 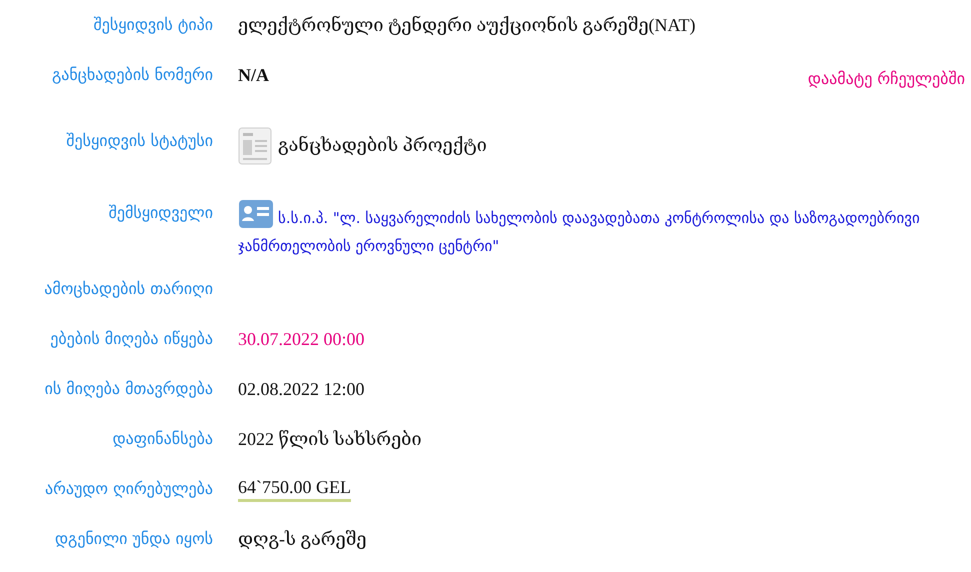 What do you see at coordinates (302, 539) in the screenshot?
I see `field-value: დღგ-ს გარეშე` at bounding box center [302, 539].